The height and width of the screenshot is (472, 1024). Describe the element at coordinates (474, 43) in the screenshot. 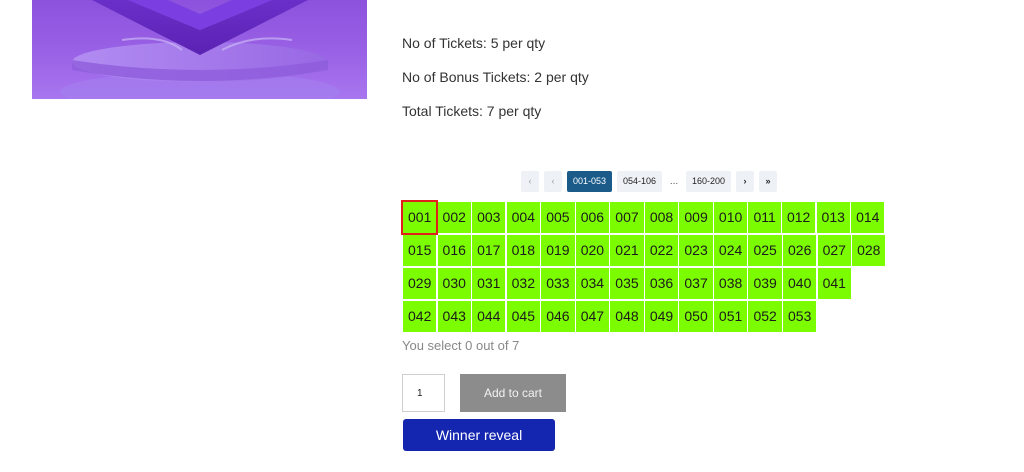

I see `tickets-per-qty-text: No of Tickets: 5 per qty` at that location.